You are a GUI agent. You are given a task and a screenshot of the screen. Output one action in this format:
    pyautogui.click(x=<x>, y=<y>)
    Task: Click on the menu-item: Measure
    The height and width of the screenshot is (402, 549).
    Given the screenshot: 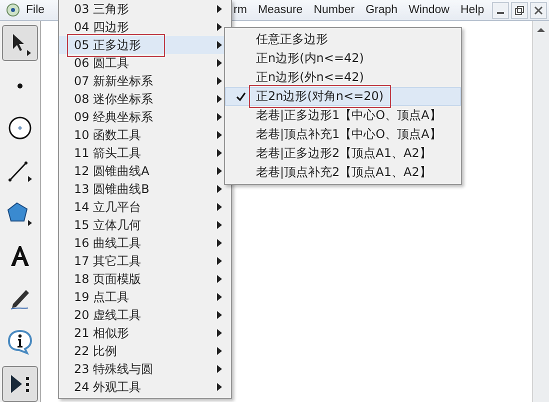 What is the action you would take?
    pyautogui.click(x=280, y=10)
    